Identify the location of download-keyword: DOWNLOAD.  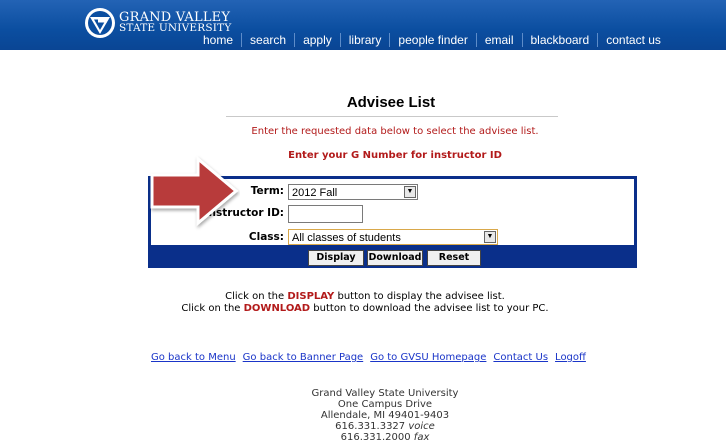
(277, 308).